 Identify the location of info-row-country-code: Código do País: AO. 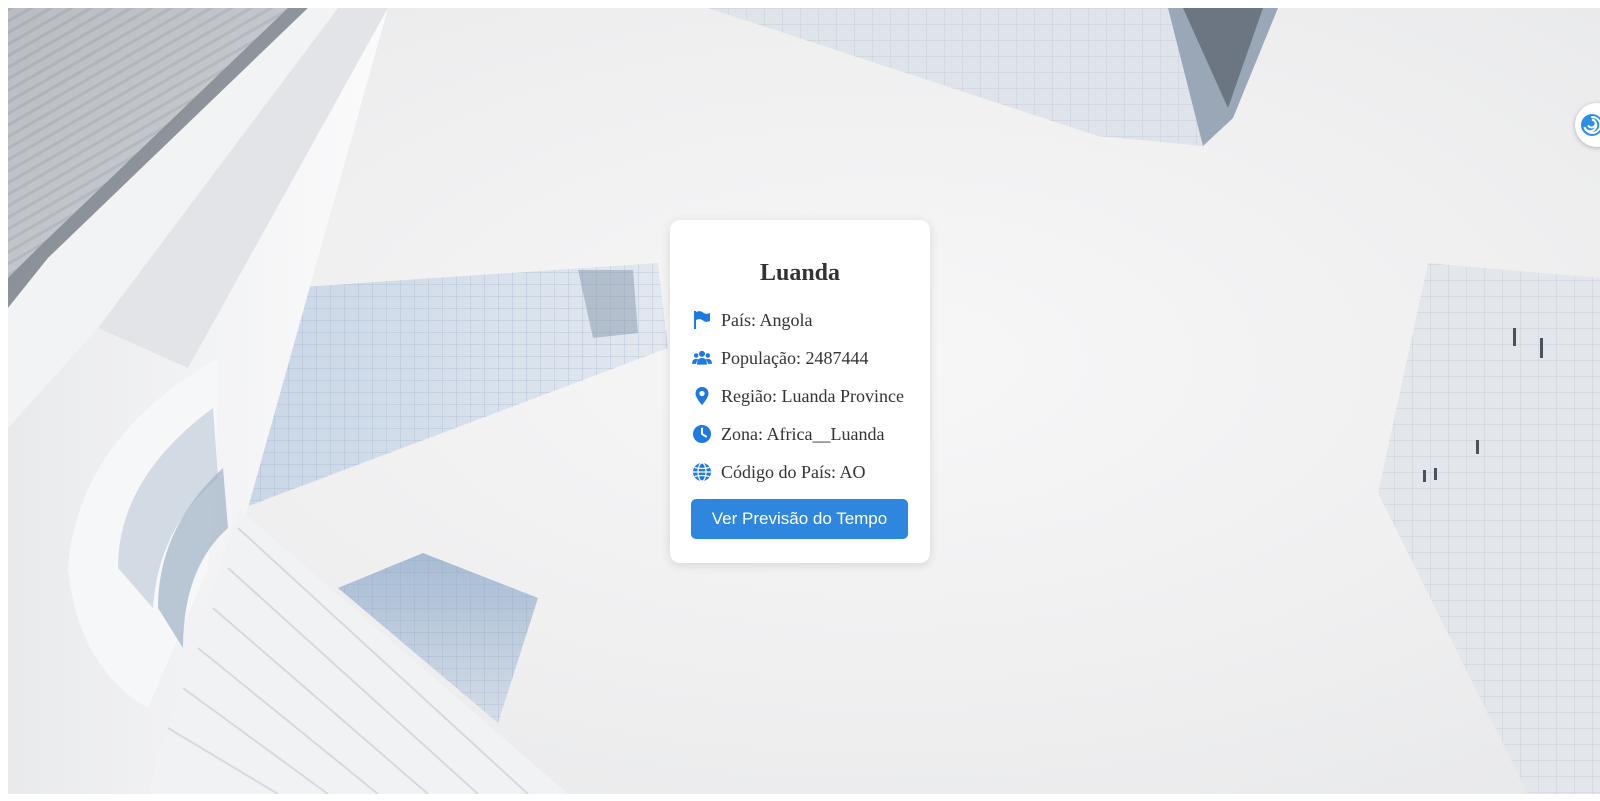
(800, 472).